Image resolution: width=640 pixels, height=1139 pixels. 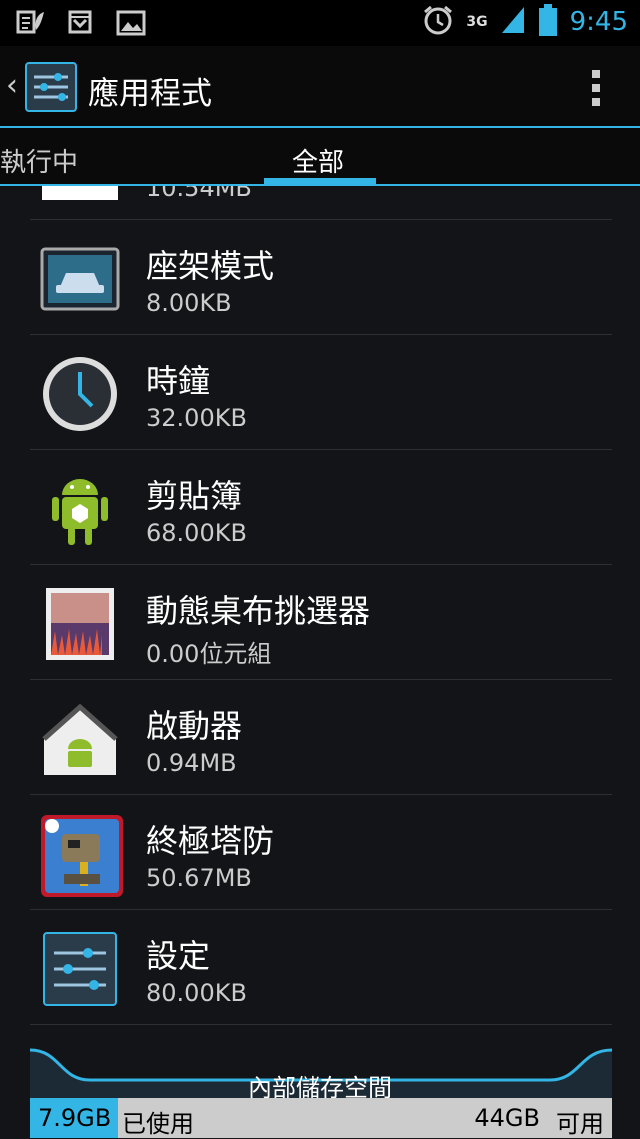 What do you see at coordinates (80, 394) in the screenshot?
I see `clock-icon` at bounding box center [80, 394].